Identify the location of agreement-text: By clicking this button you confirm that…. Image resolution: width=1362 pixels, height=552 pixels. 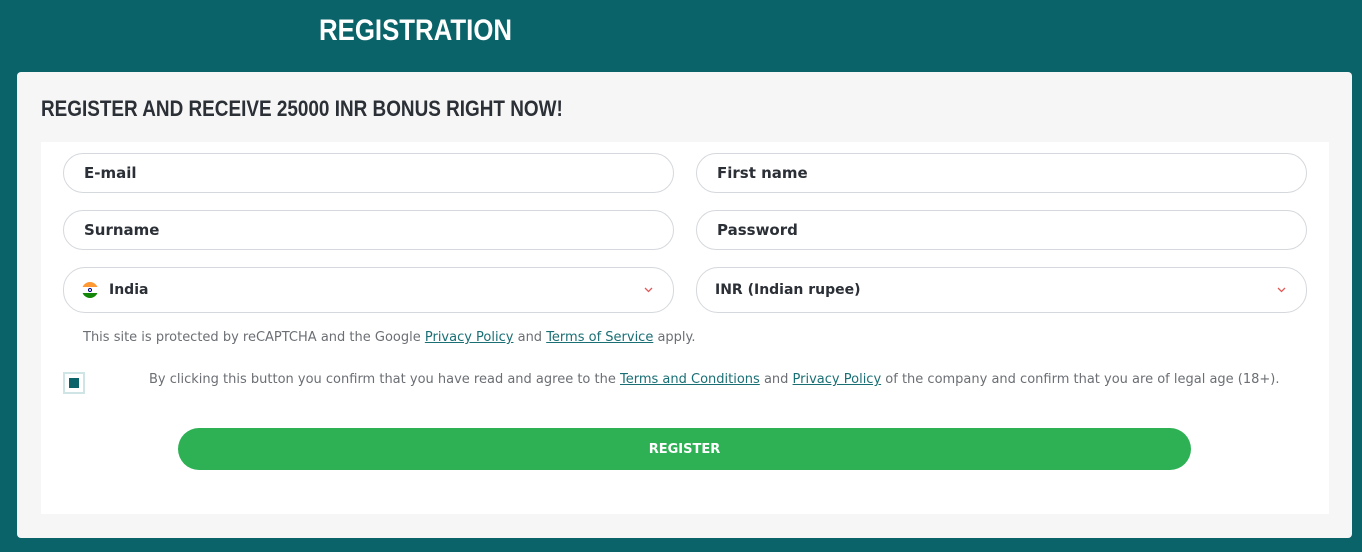
(714, 379).